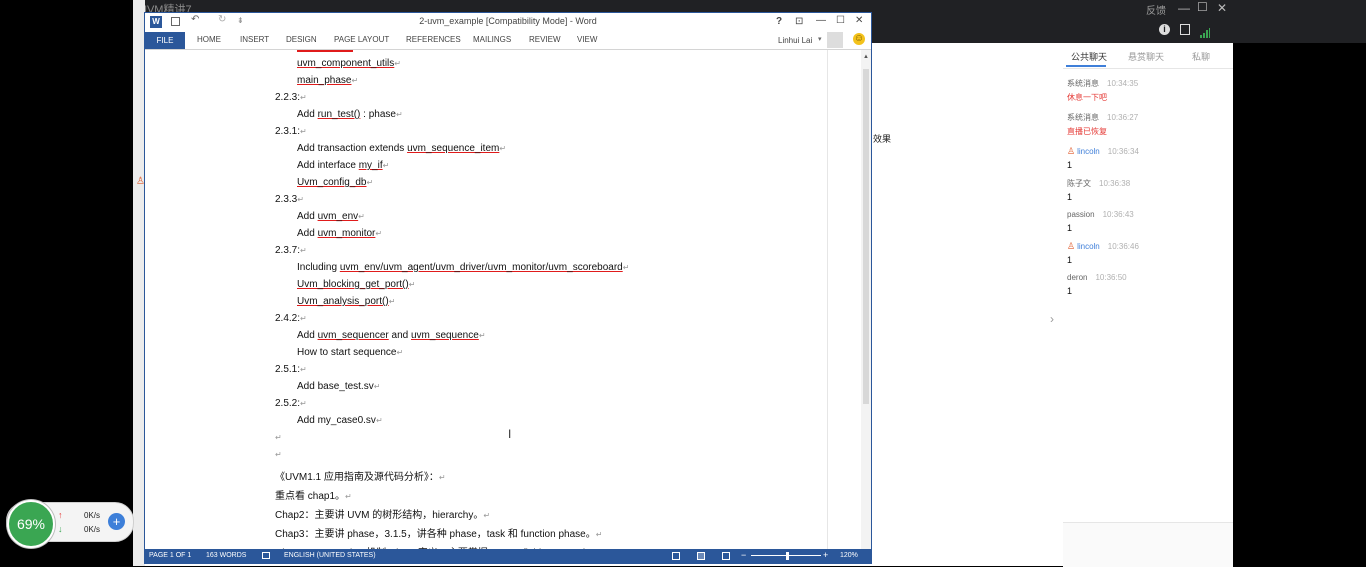 This screenshot has height=567, width=1366. I want to click on print-layout-icon, so click(701, 556).